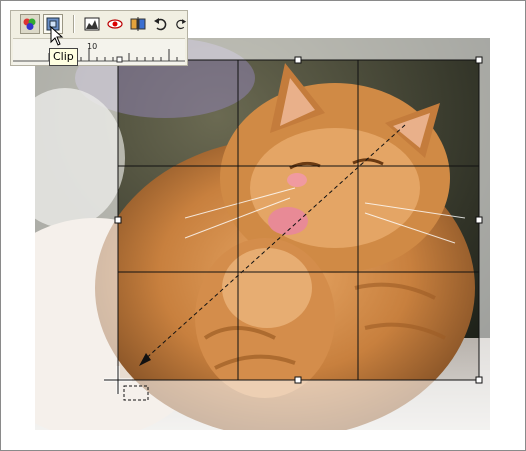 This screenshot has height=451, width=526. I want to click on mouse-pointer-icon, so click(57, 36).